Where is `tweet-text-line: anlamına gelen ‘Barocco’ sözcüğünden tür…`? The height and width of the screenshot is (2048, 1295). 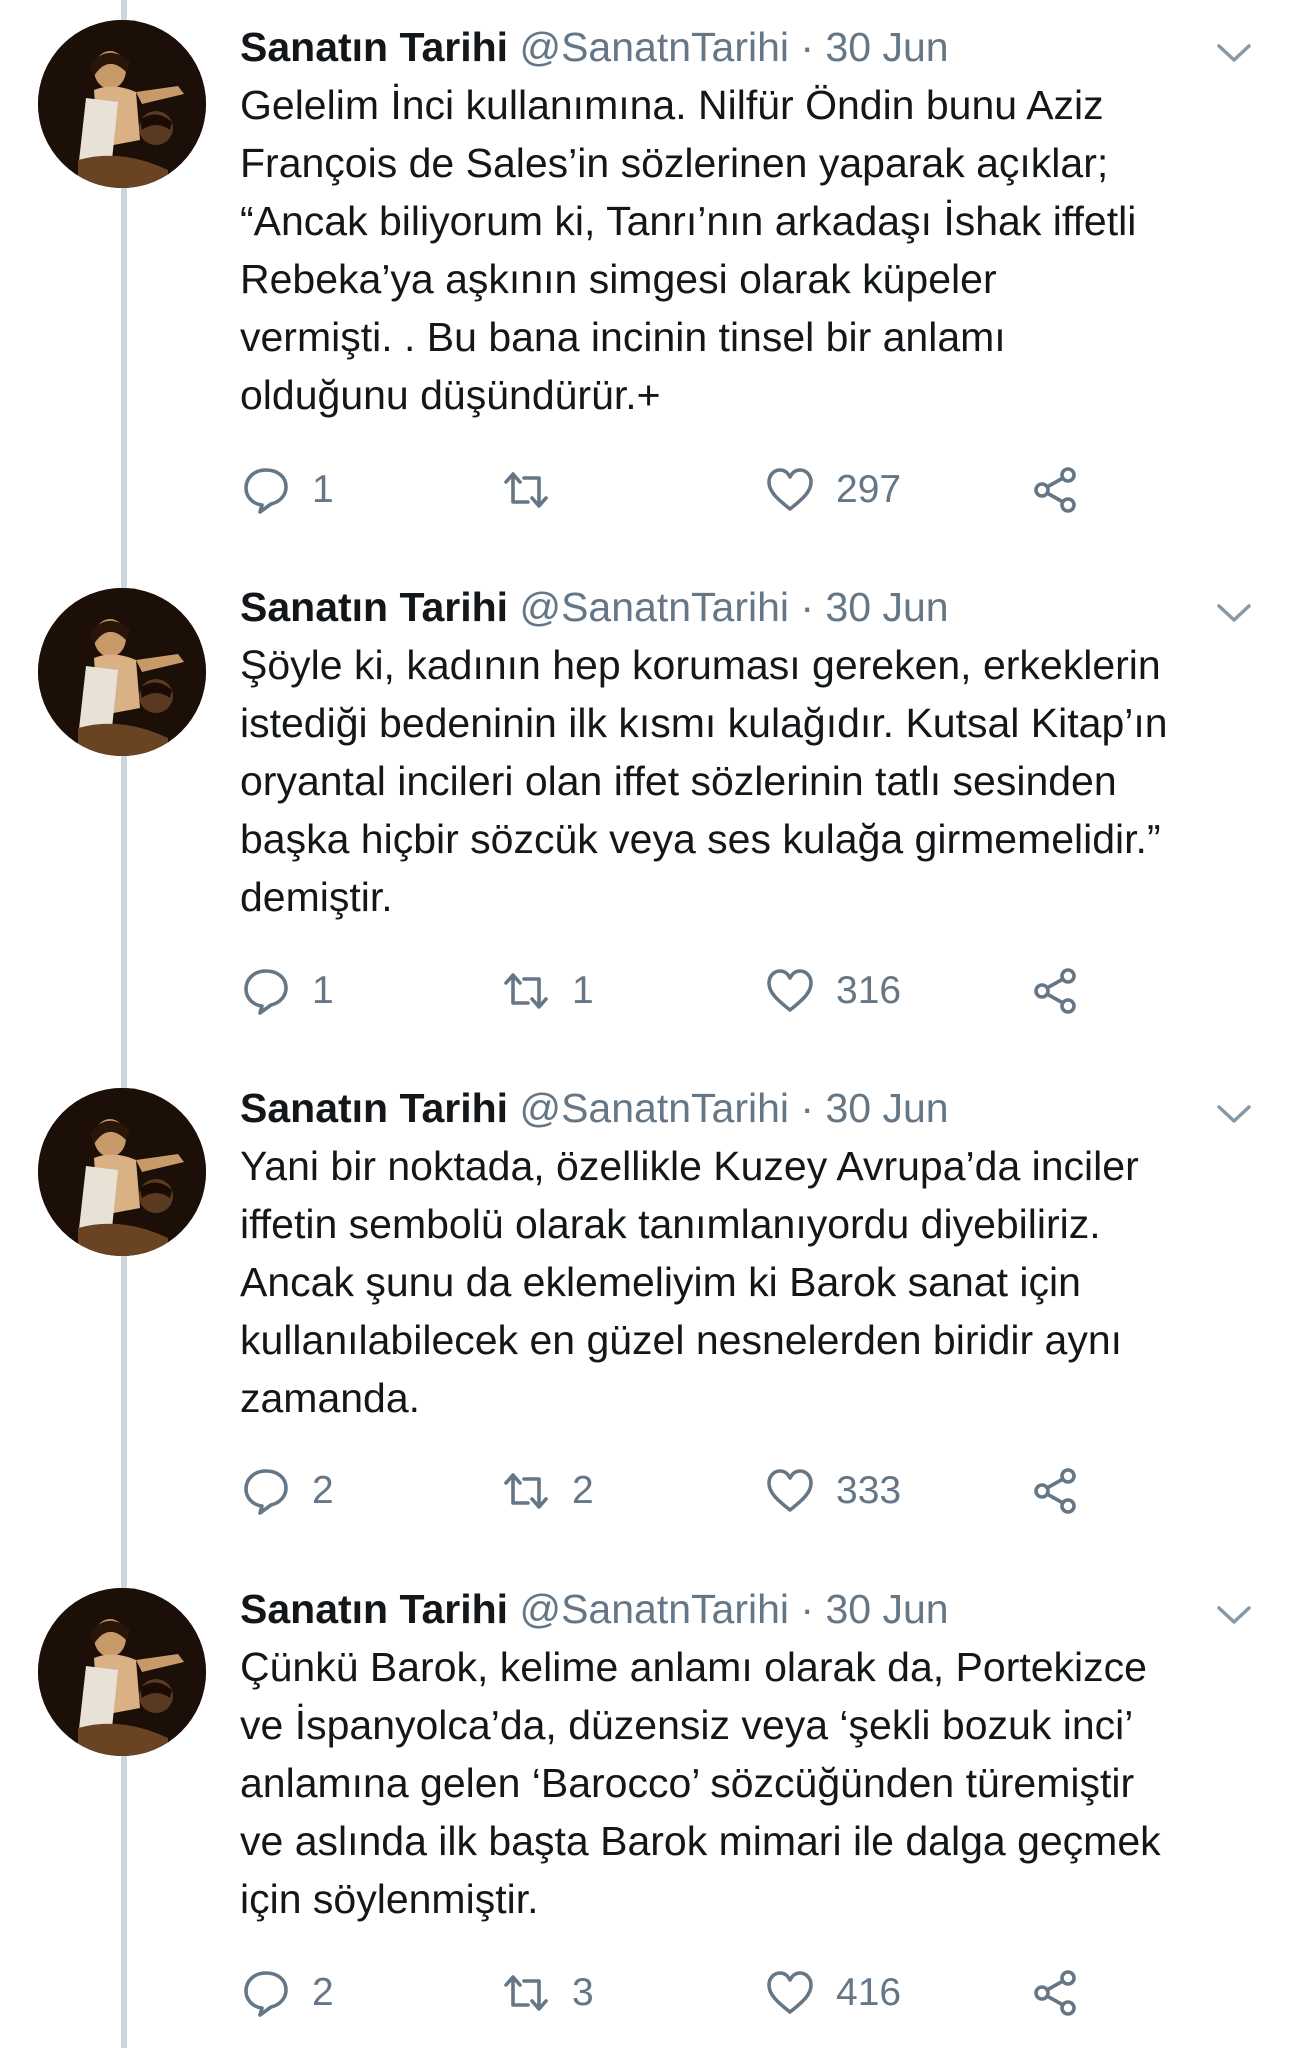 tweet-text-line: anlamına gelen ‘Barocco’ sözcüğünden tür… is located at coordinates (687, 1783).